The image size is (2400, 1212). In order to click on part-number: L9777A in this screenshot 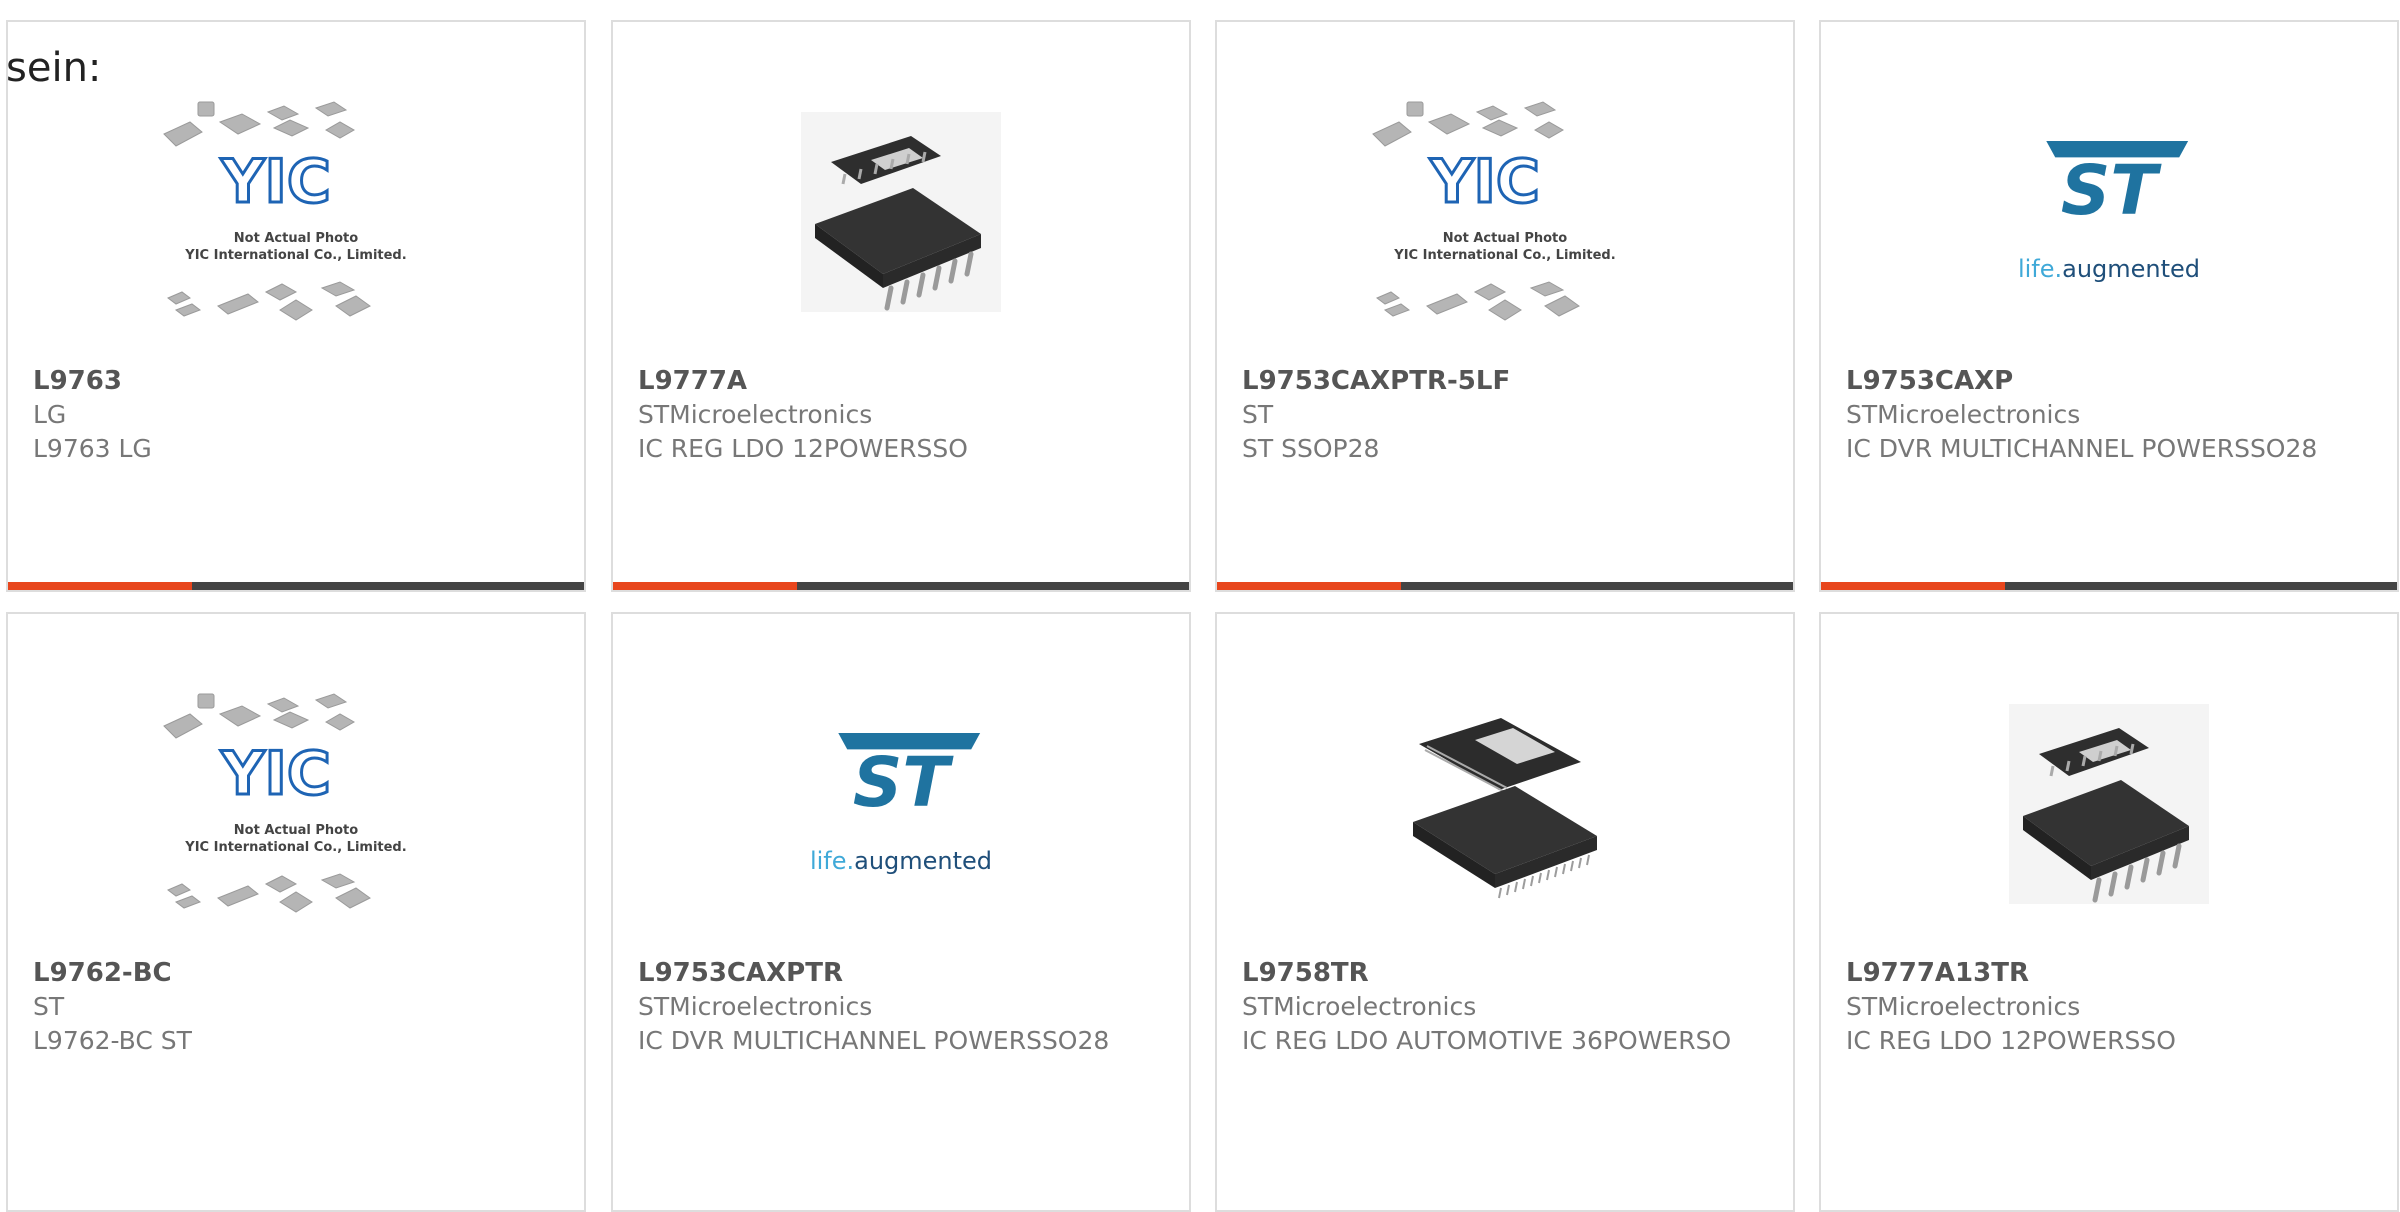, I will do `click(903, 381)`.